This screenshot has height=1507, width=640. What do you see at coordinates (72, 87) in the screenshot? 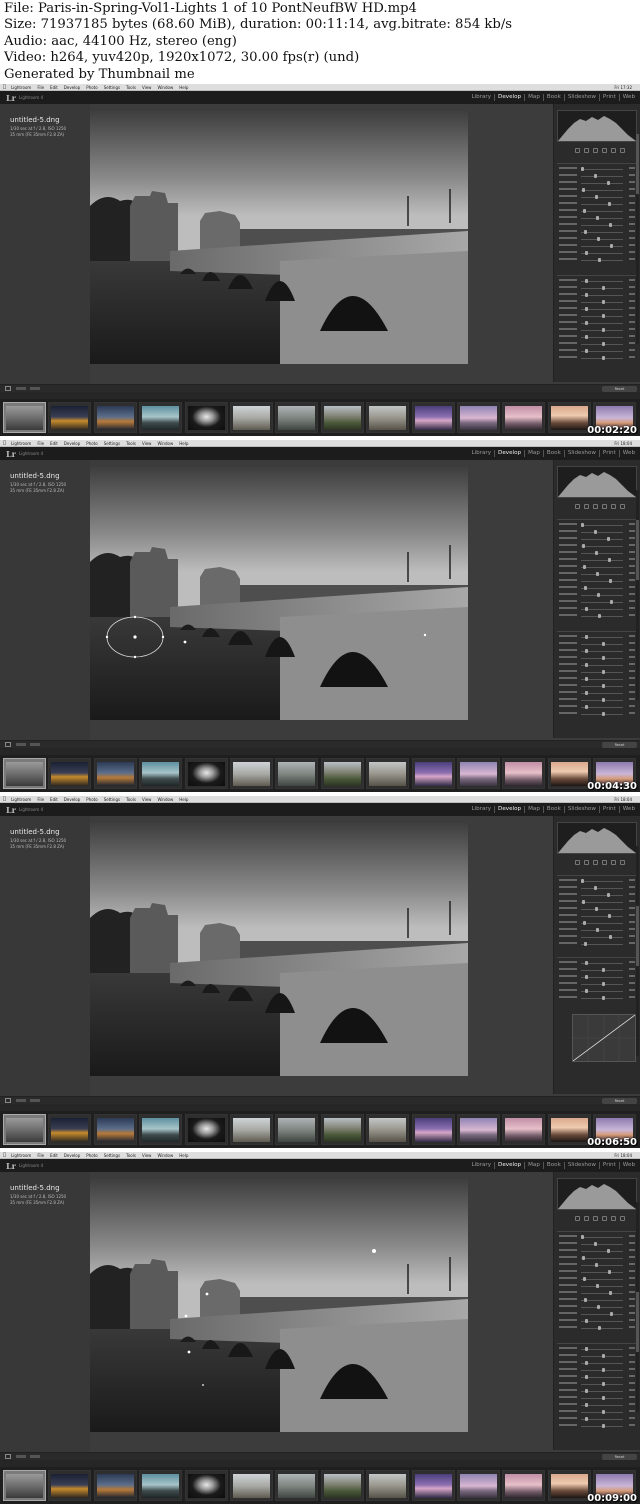
I see `menu-item: Develop` at bounding box center [72, 87].